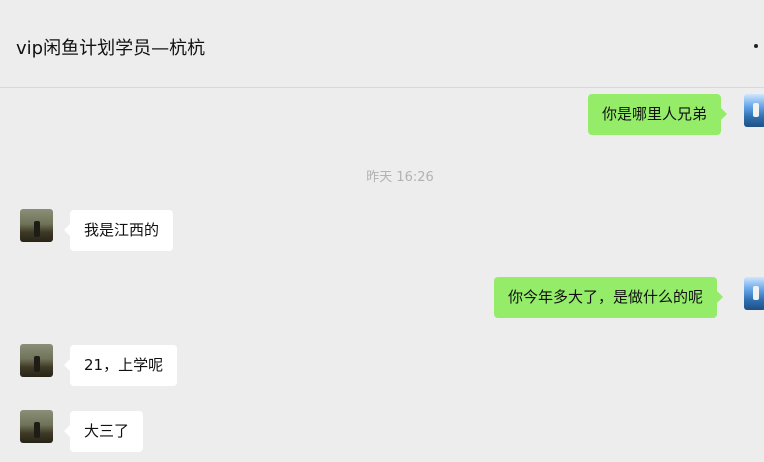  Describe the element at coordinates (120, 365) in the screenshot. I see `message-bubble-received: 21，上学呢` at that location.